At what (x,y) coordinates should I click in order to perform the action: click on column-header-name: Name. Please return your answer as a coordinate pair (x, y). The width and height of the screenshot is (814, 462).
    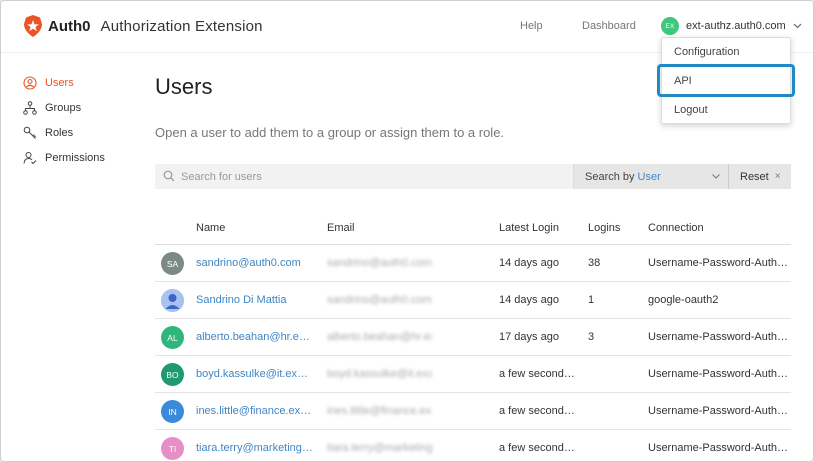
    Looking at the image, I should click on (210, 228).